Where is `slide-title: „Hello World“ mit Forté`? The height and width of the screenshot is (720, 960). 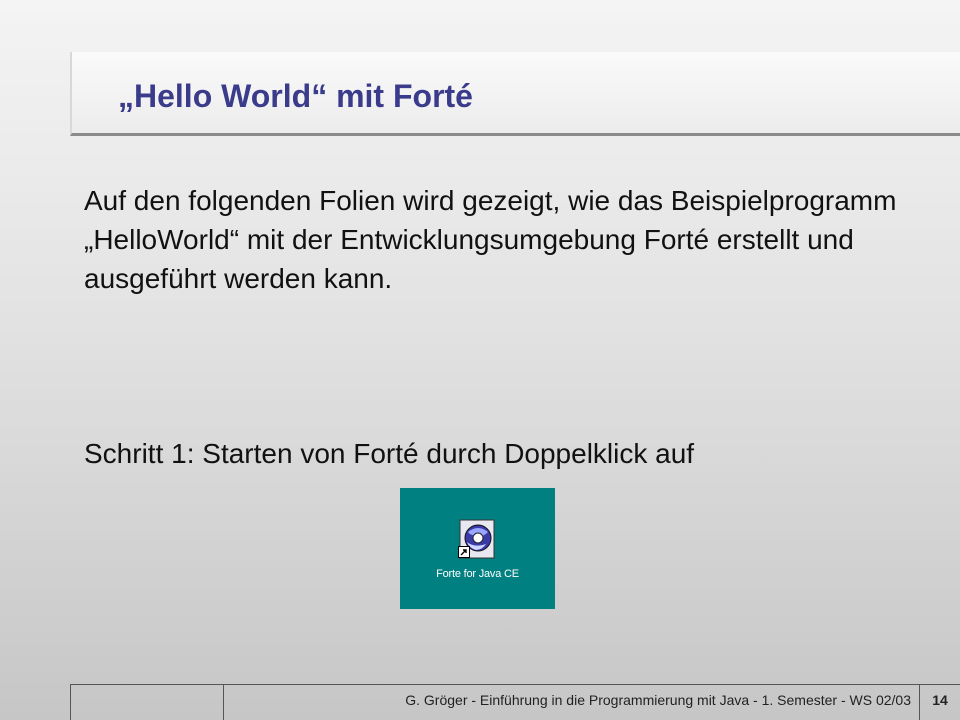
slide-title: „Hello World“ mit Forté is located at coordinates (295, 96).